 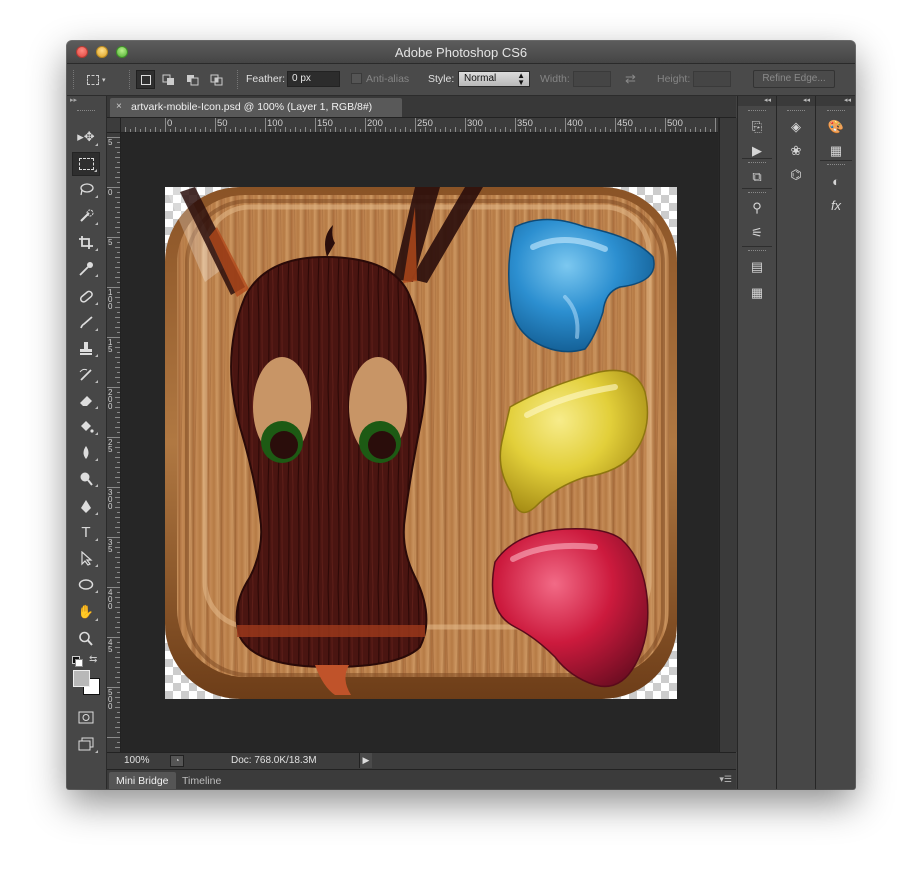 I want to click on lasso-icon, so click(x=87, y=189).